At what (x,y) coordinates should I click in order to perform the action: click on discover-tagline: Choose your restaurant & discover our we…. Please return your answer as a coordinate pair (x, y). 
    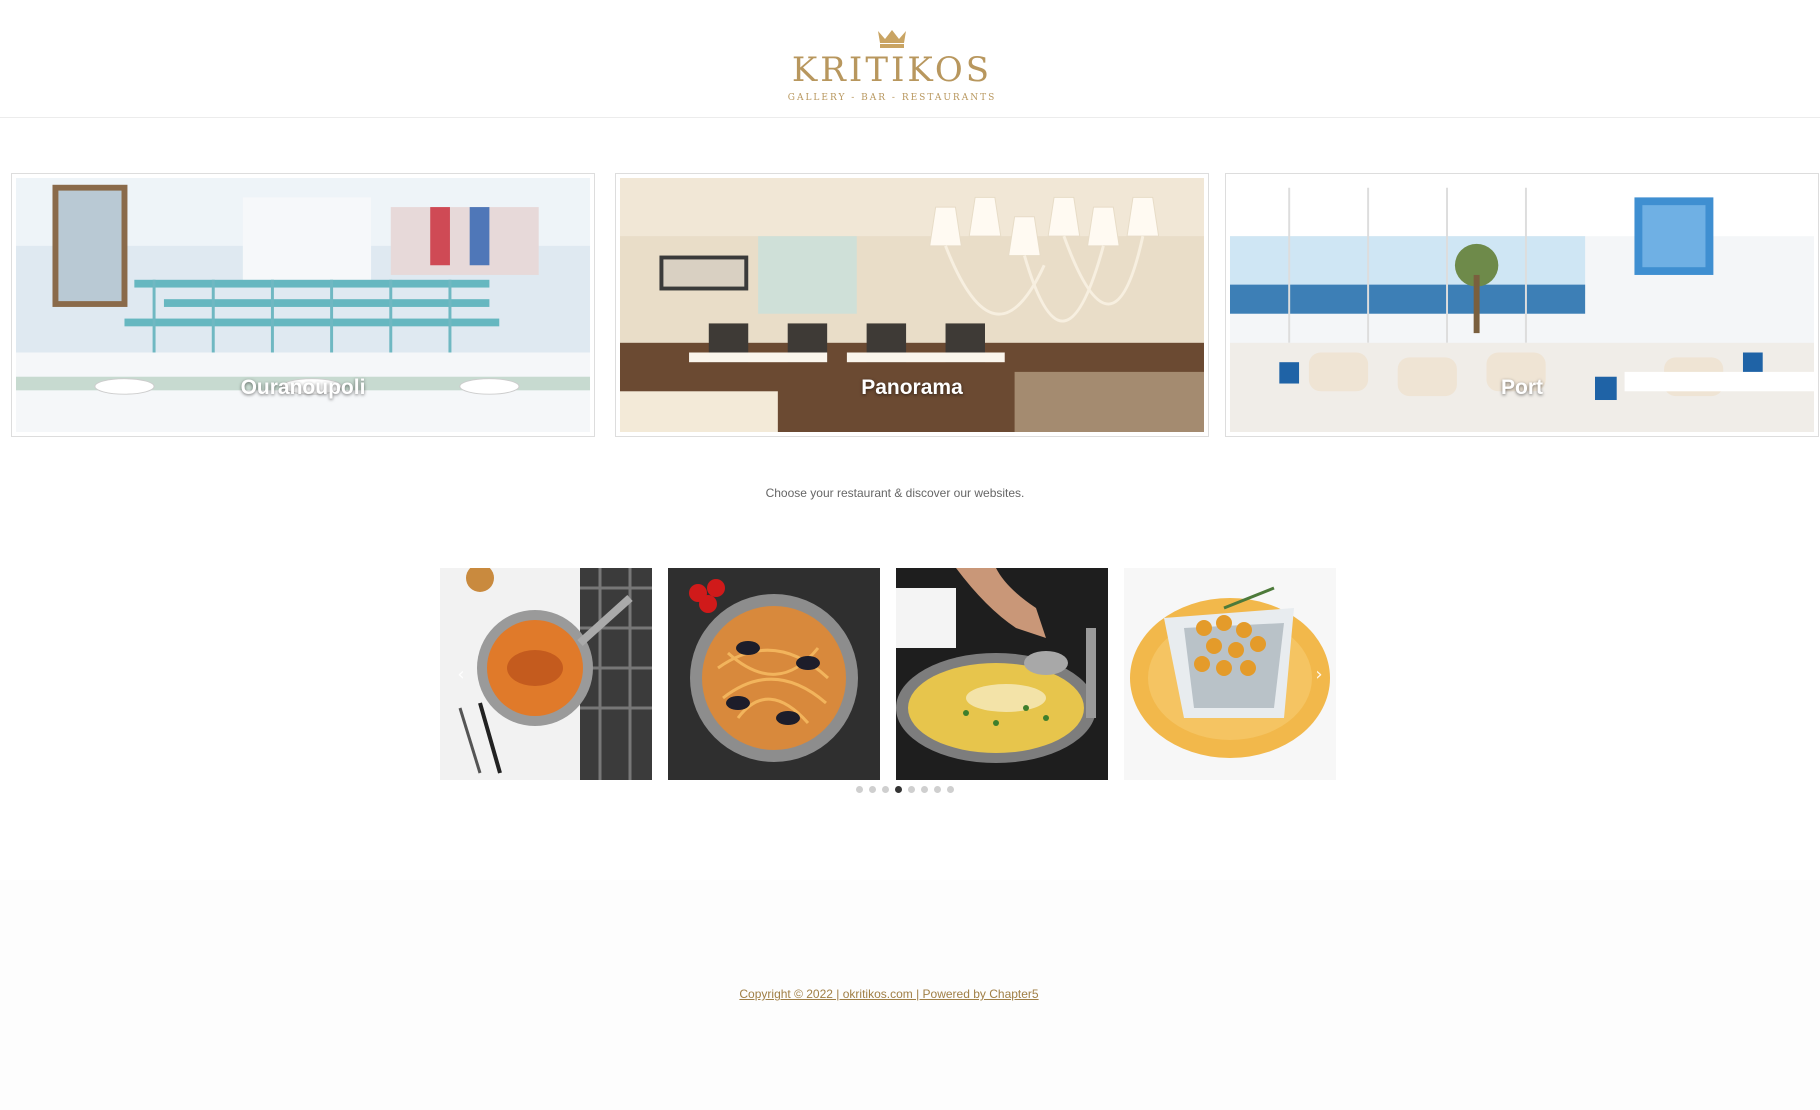
    Looking at the image, I should click on (895, 493).